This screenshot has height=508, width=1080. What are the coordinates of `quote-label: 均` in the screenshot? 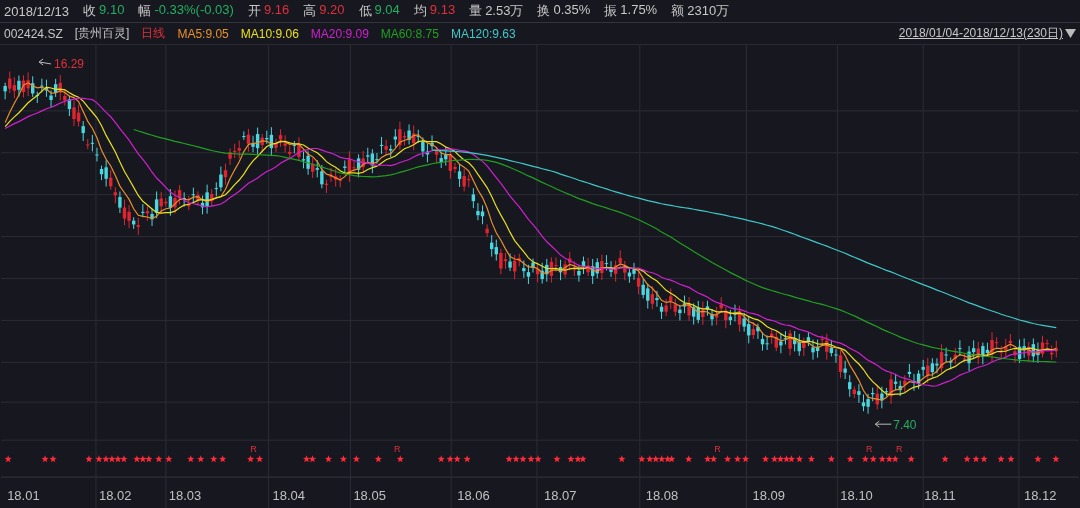 It's located at (420, 11).